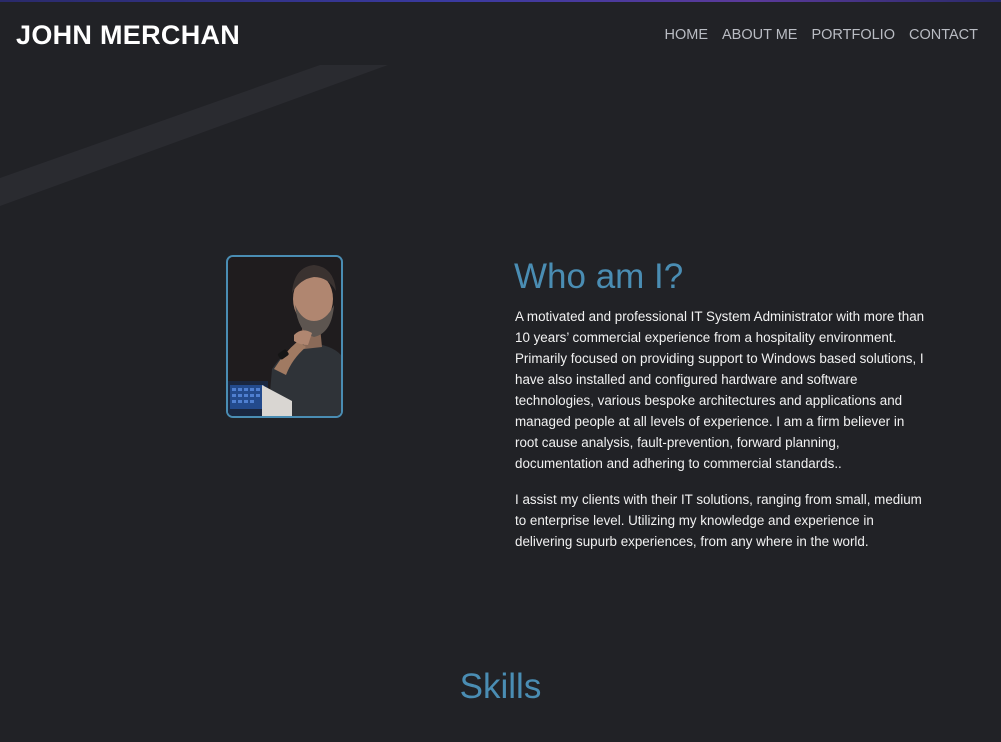 This screenshot has width=1001, height=742. I want to click on nav-item-portfolio: PORTFOLIO, so click(853, 35).